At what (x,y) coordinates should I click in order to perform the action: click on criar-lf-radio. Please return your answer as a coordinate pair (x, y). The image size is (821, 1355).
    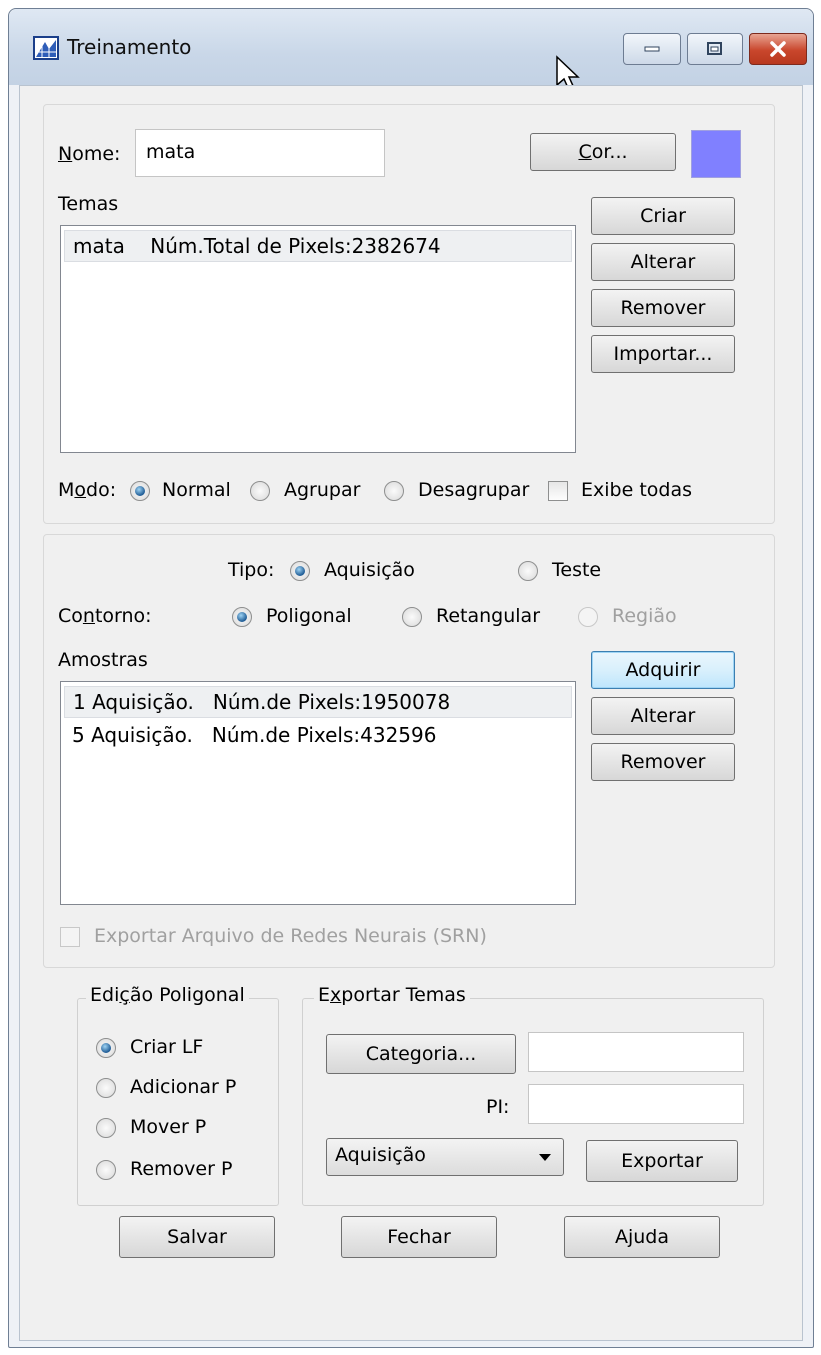
    Looking at the image, I should click on (106, 1048).